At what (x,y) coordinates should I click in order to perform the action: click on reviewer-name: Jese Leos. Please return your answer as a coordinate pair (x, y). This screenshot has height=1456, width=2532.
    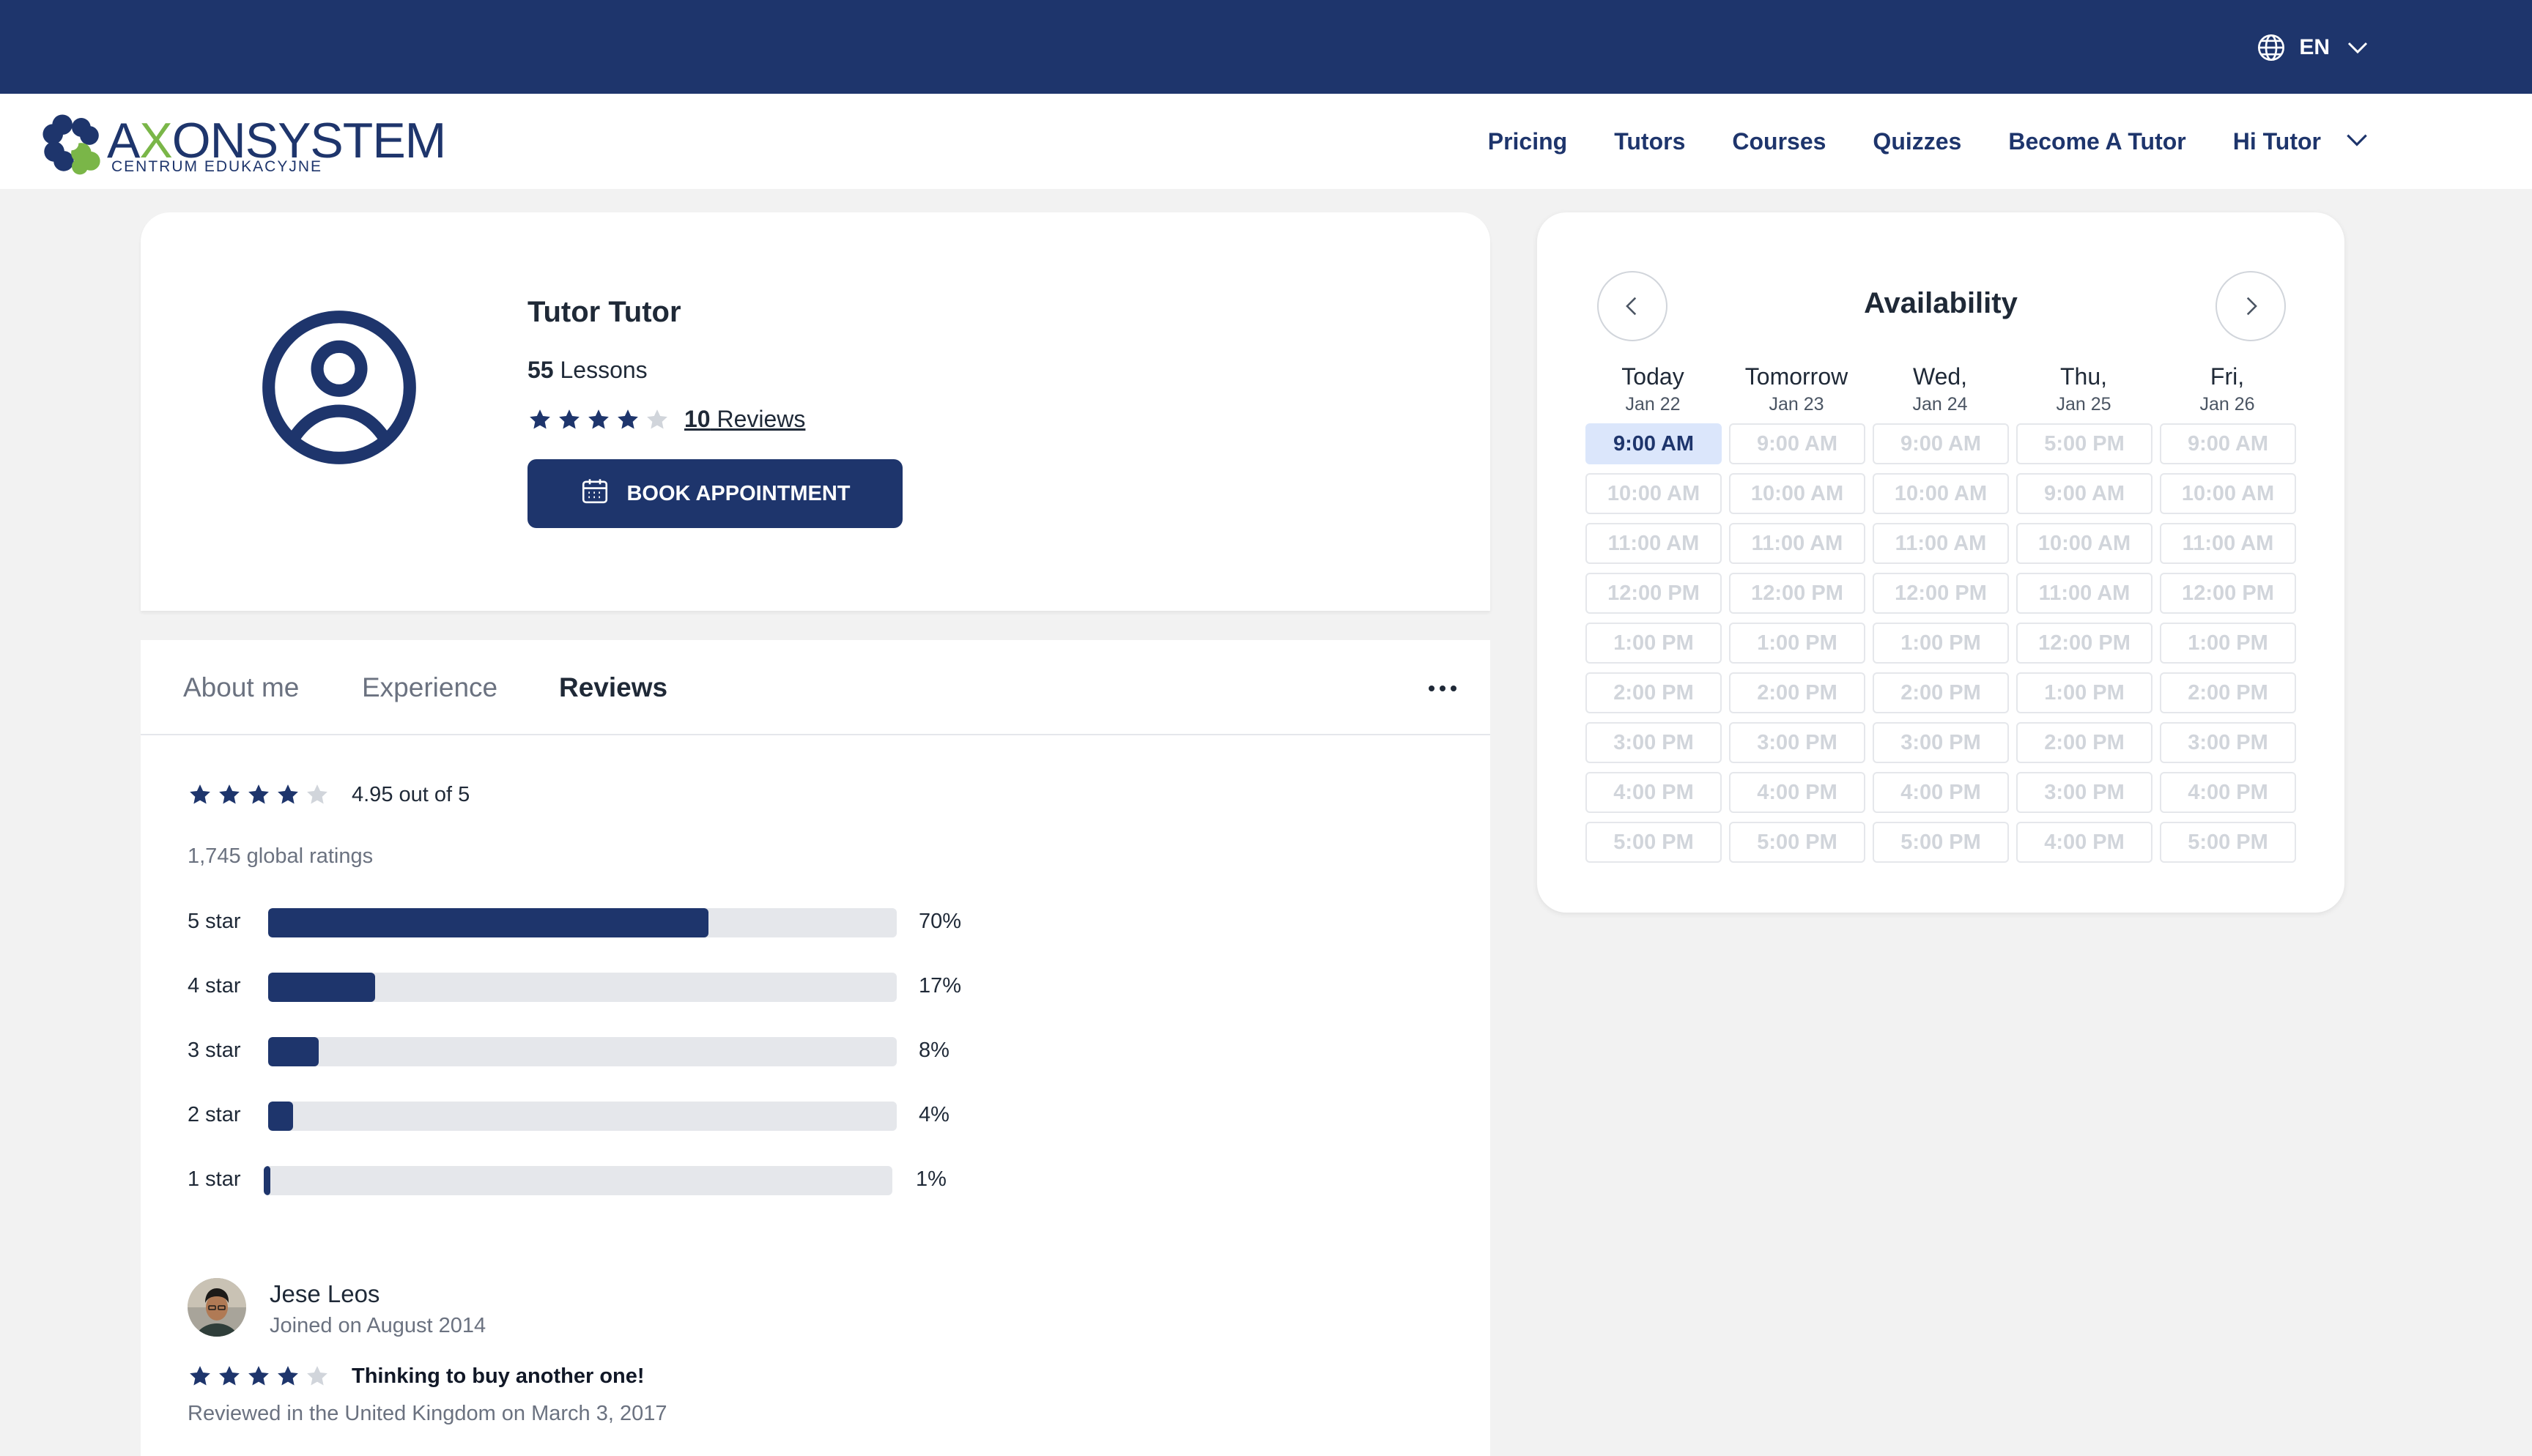
    Looking at the image, I should click on (325, 1293).